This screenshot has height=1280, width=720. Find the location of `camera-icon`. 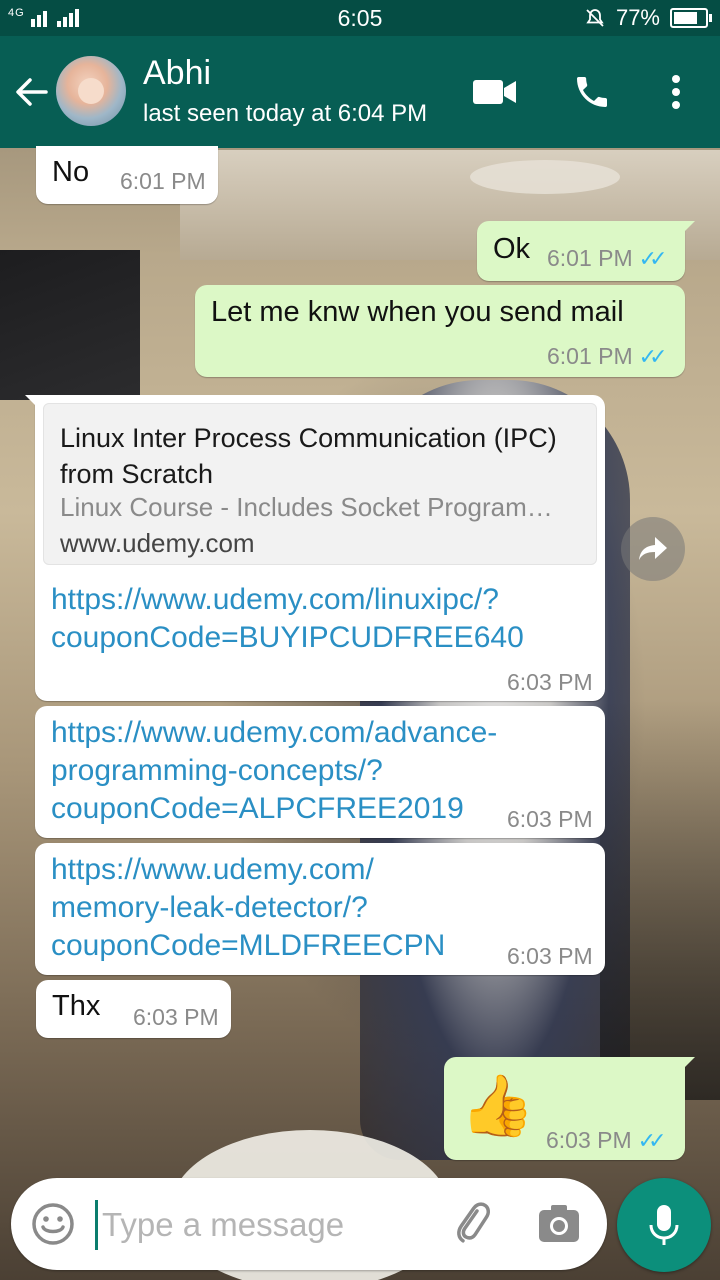

camera-icon is located at coordinates (559, 1224).